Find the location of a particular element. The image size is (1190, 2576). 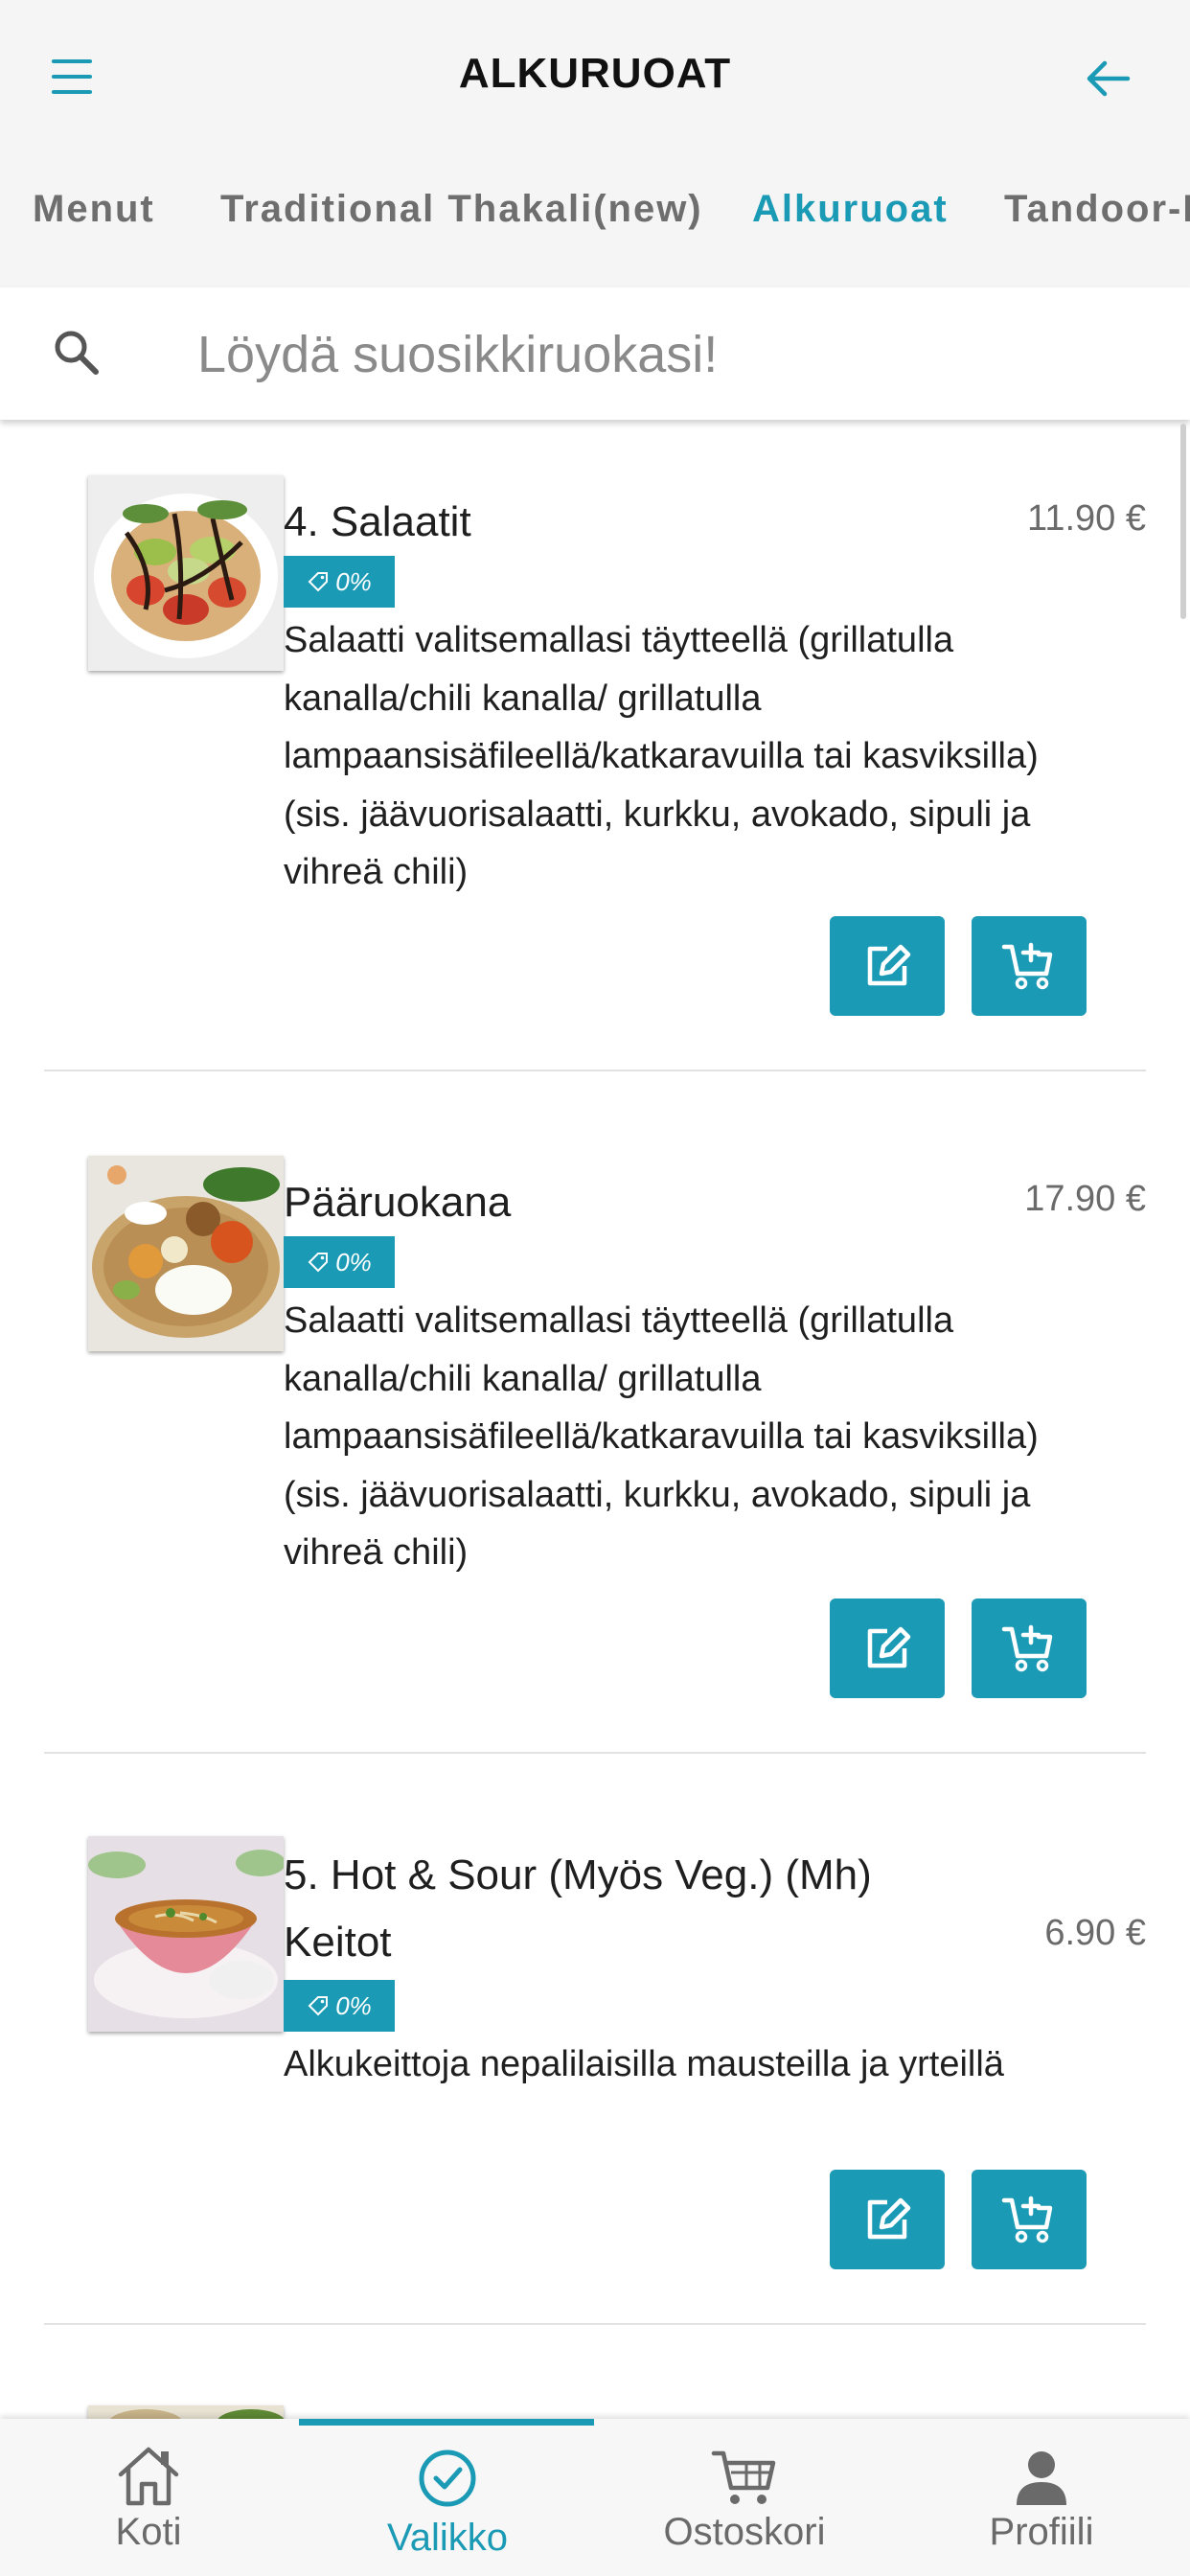

tab-menut: Menut is located at coordinates (94, 209).